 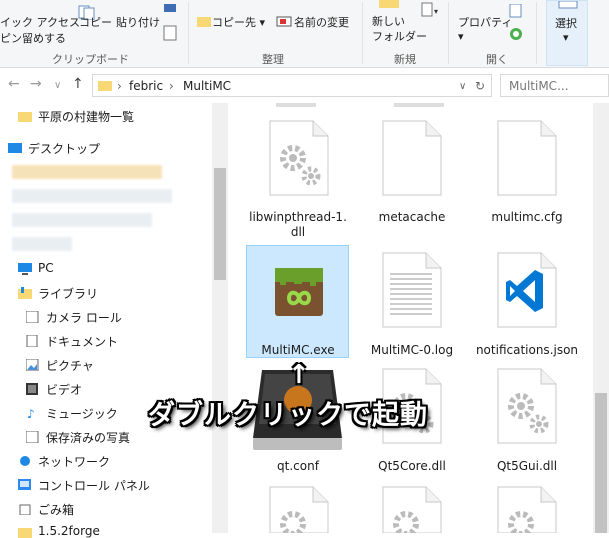 What do you see at coordinates (497, 59) in the screenshot?
I see `open-group-label: 開く` at bounding box center [497, 59].